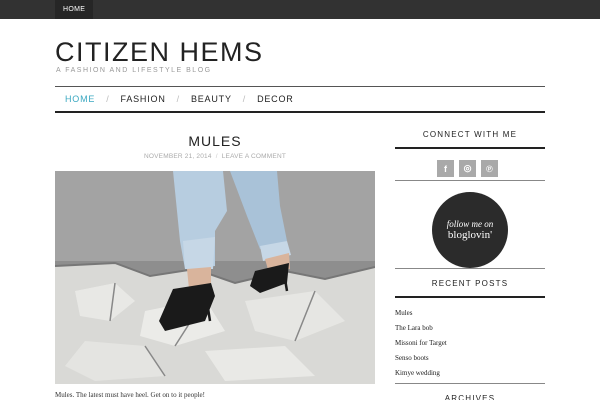  What do you see at coordinates (80, 99) in the screenshot?
I see `nav-item-home: HOME` at bounding box center [80, 99].